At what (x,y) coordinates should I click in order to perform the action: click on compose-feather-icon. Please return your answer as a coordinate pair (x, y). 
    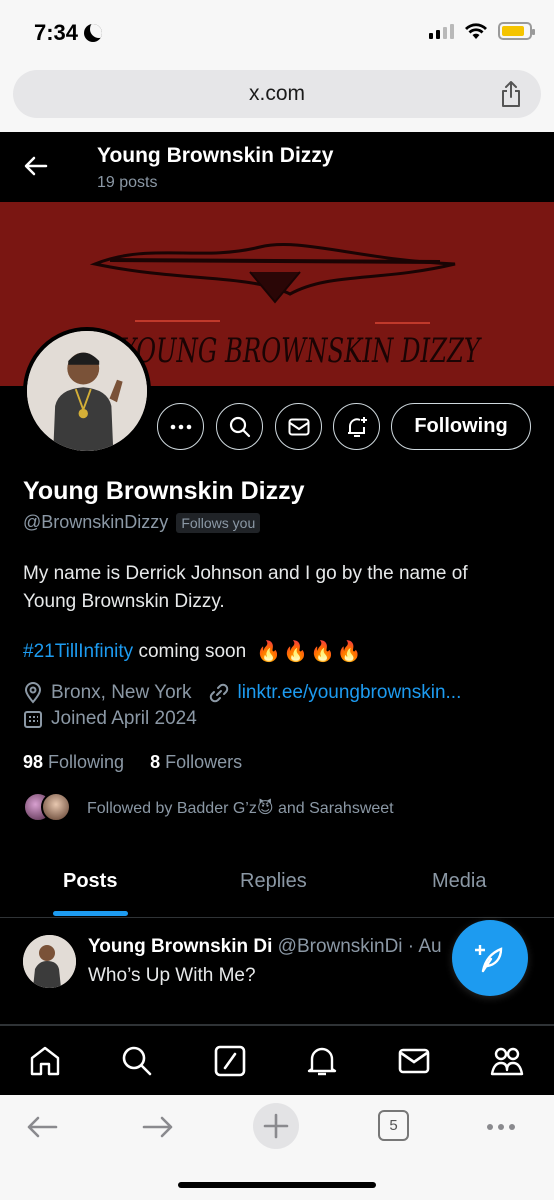
    Looking at the image, I should click on (489, 959).